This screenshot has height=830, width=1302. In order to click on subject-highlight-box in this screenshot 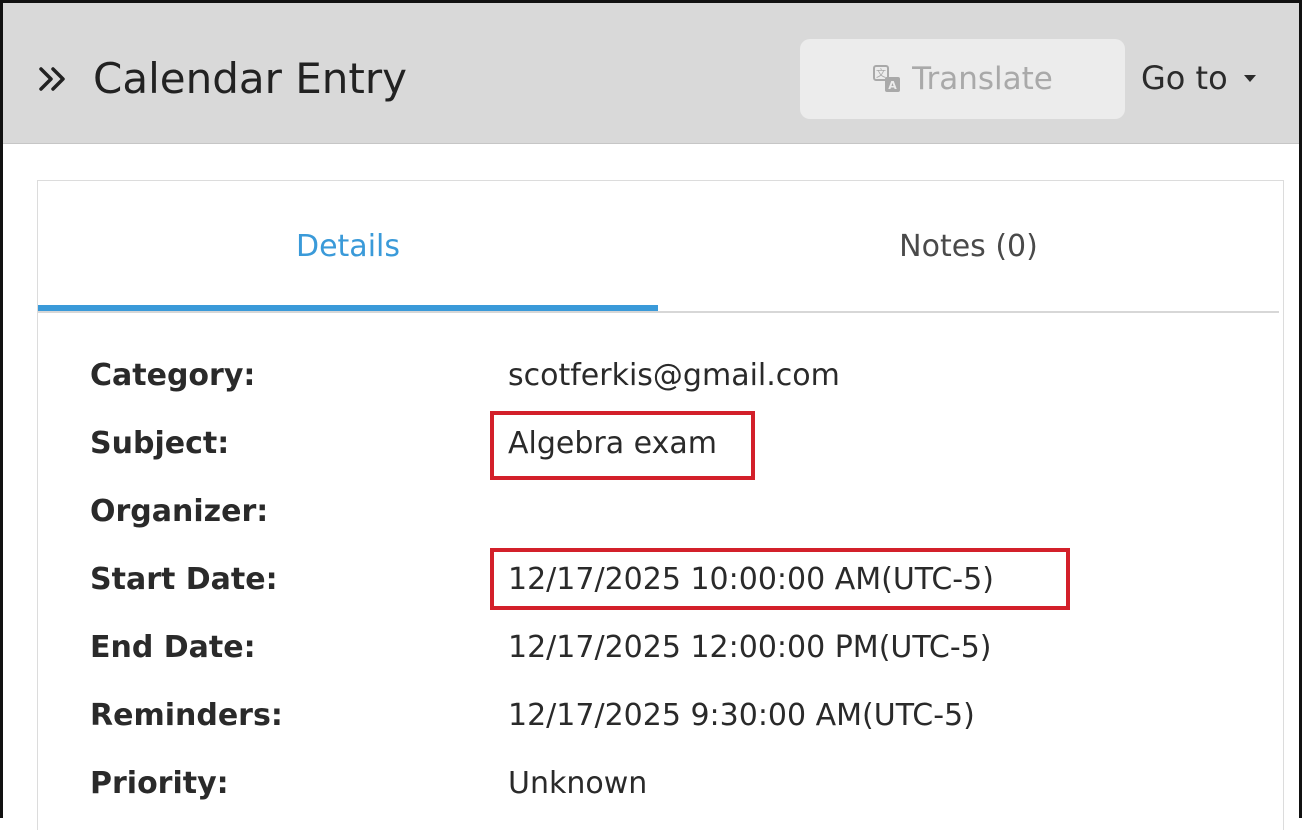, I will do `click(622, 445)`.